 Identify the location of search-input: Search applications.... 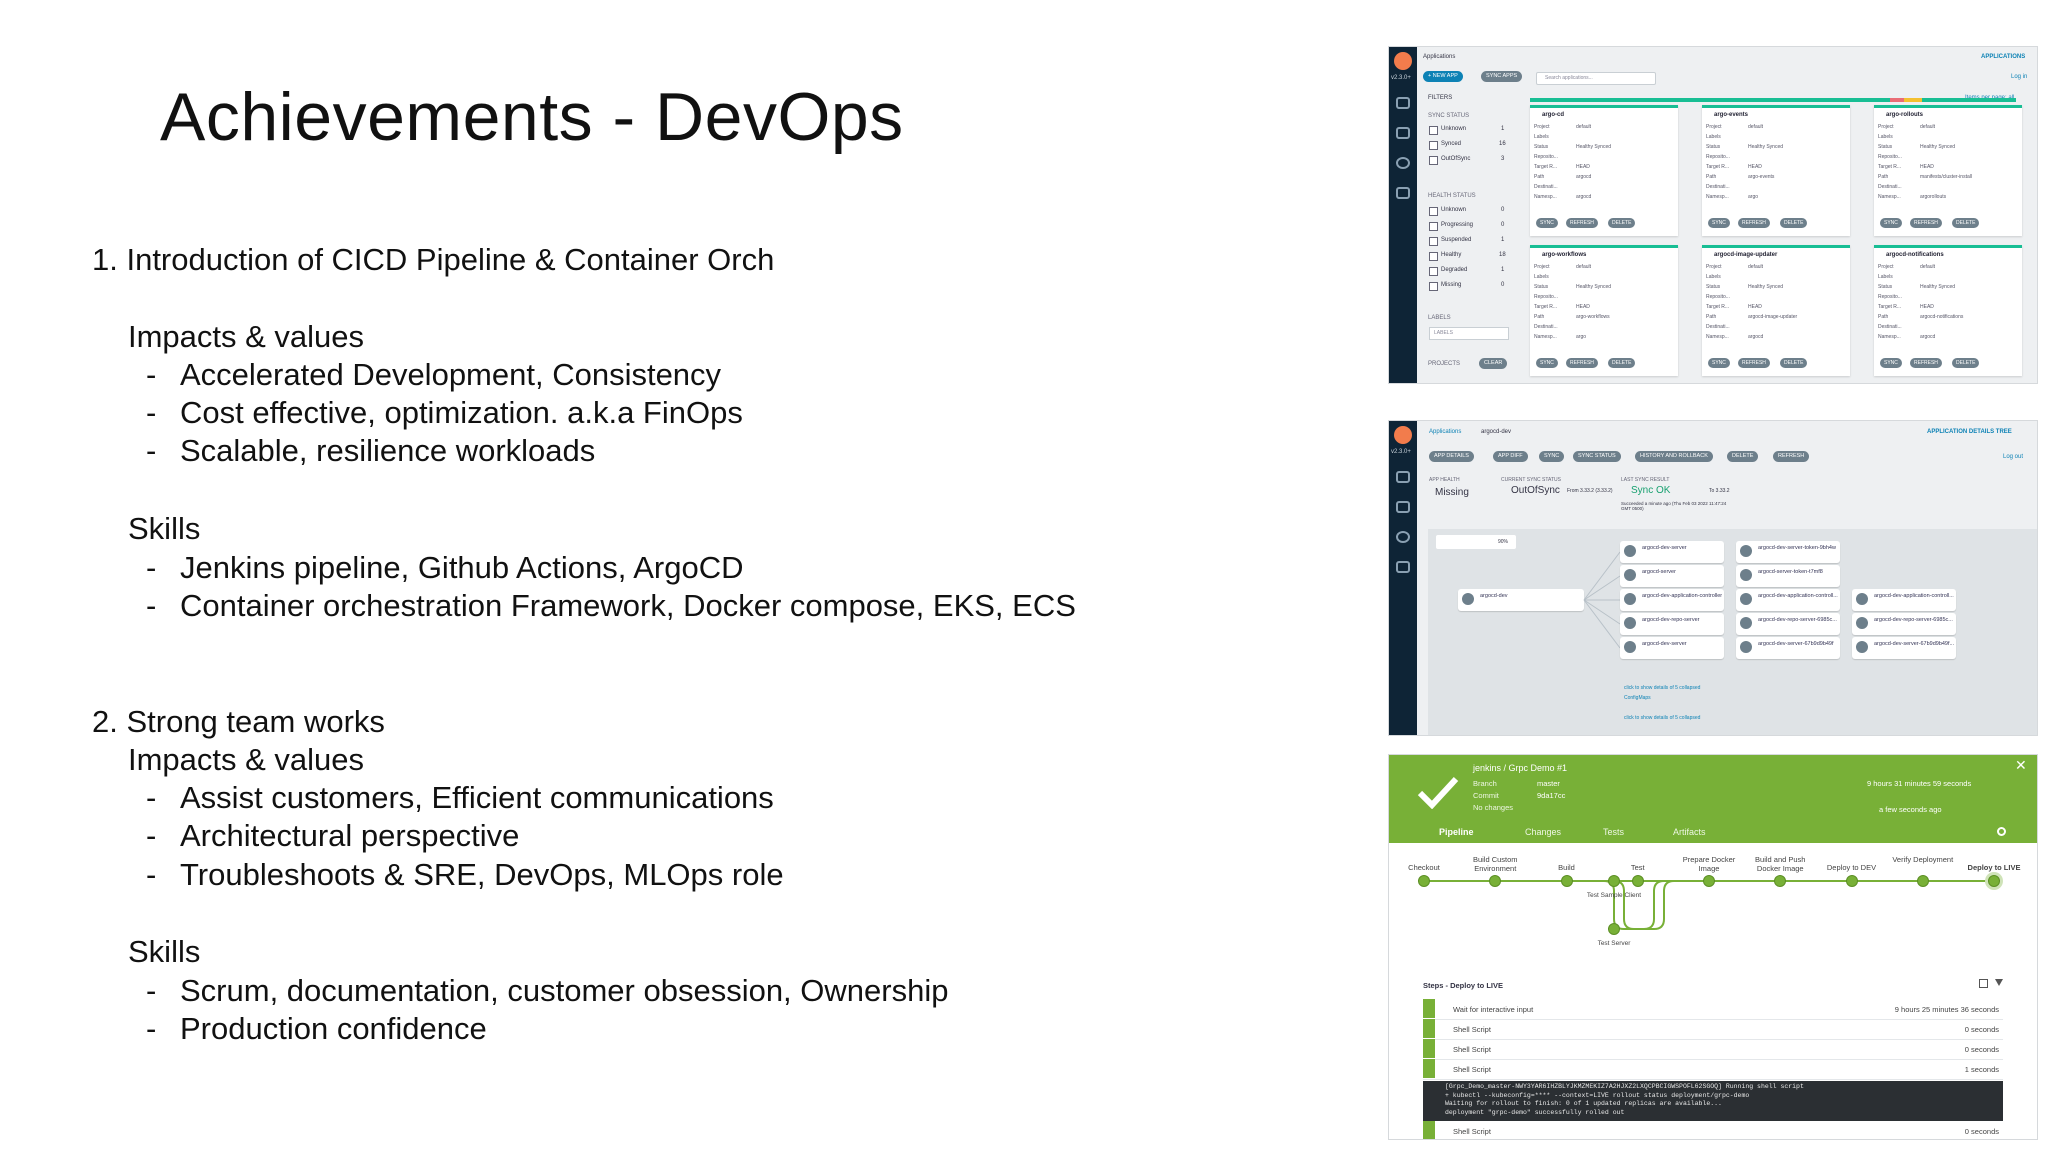
(1596, 78).